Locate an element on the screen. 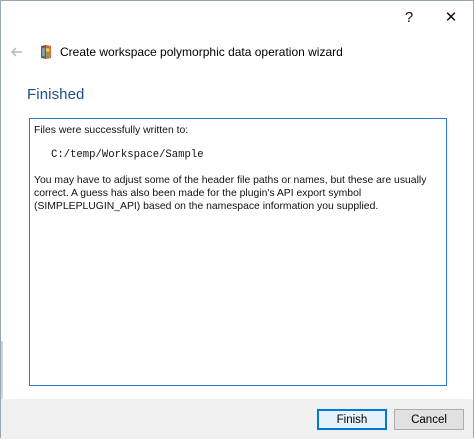  help-icon: ? is located at coordinates (409, 17).